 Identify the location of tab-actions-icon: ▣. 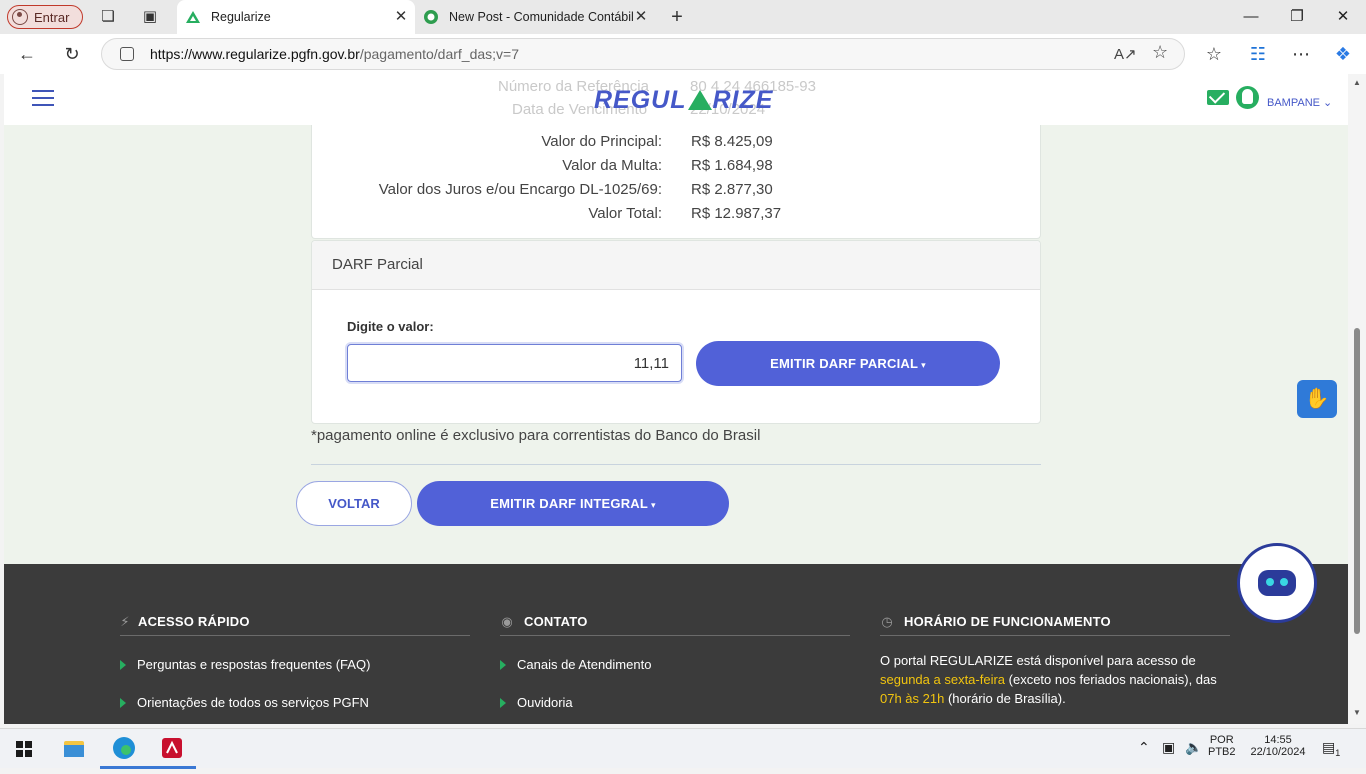
(150, 17).